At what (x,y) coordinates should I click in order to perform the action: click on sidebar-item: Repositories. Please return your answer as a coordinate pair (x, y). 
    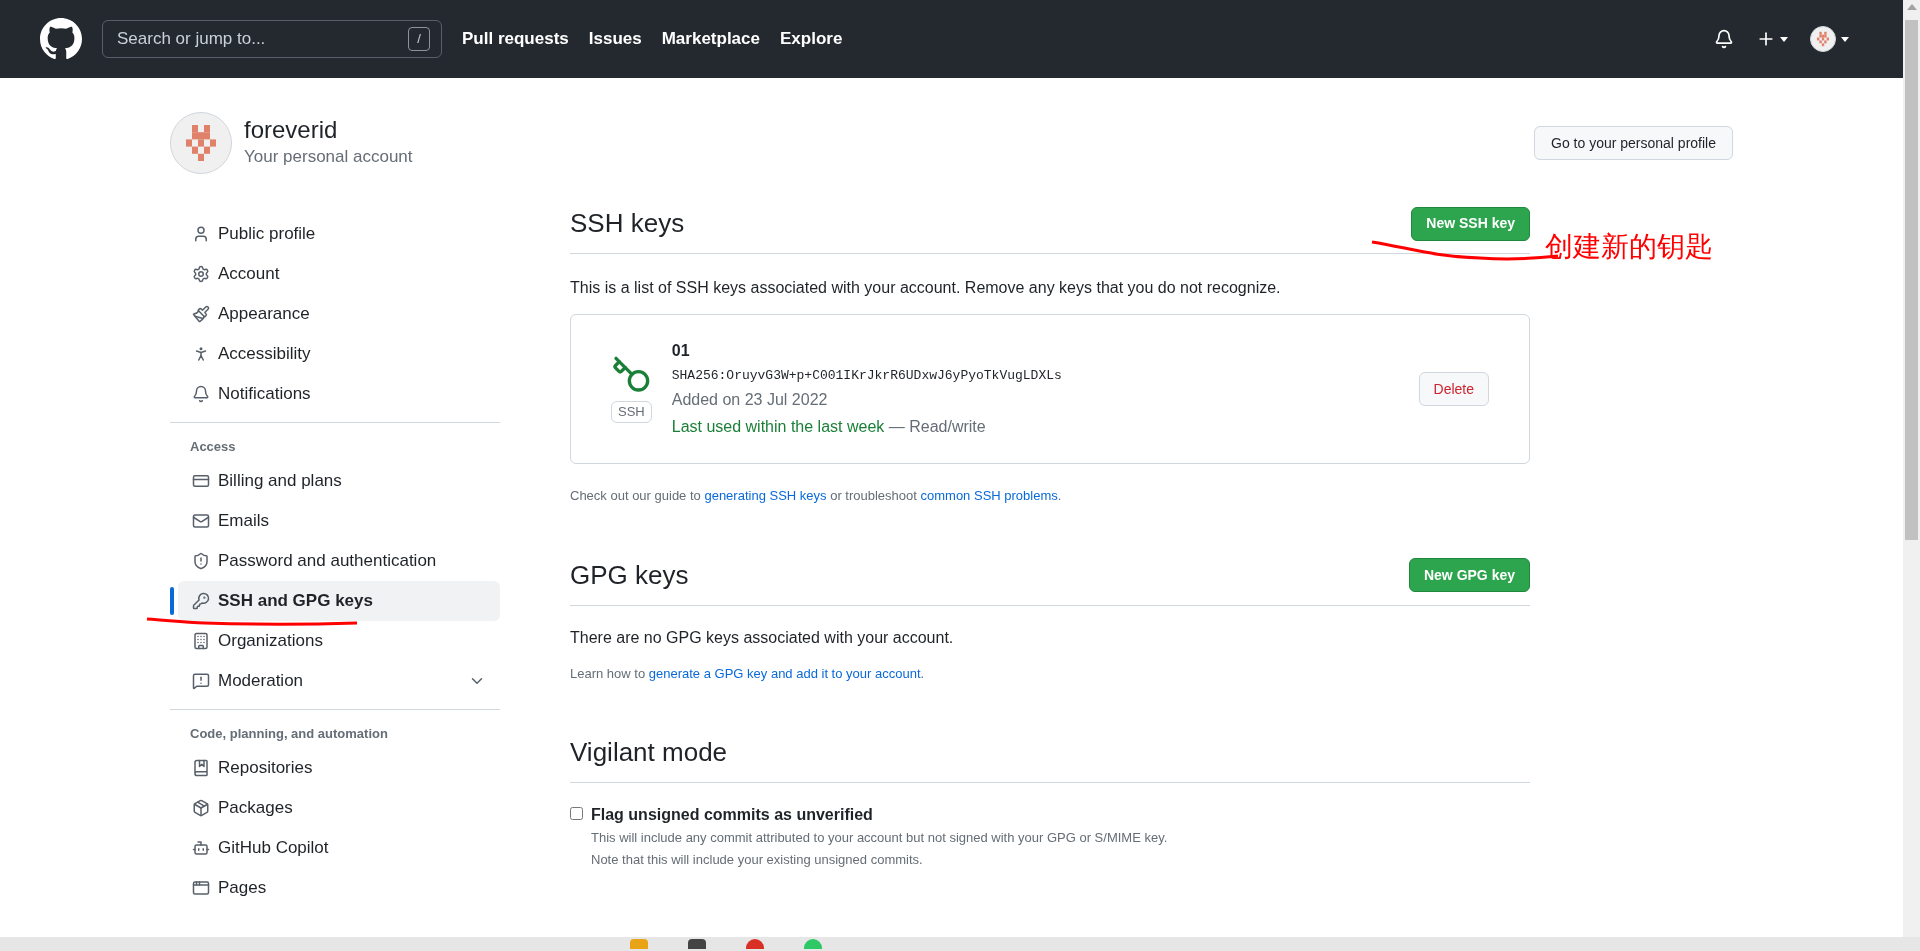
    Looking at the image, I should click on (339, 768).